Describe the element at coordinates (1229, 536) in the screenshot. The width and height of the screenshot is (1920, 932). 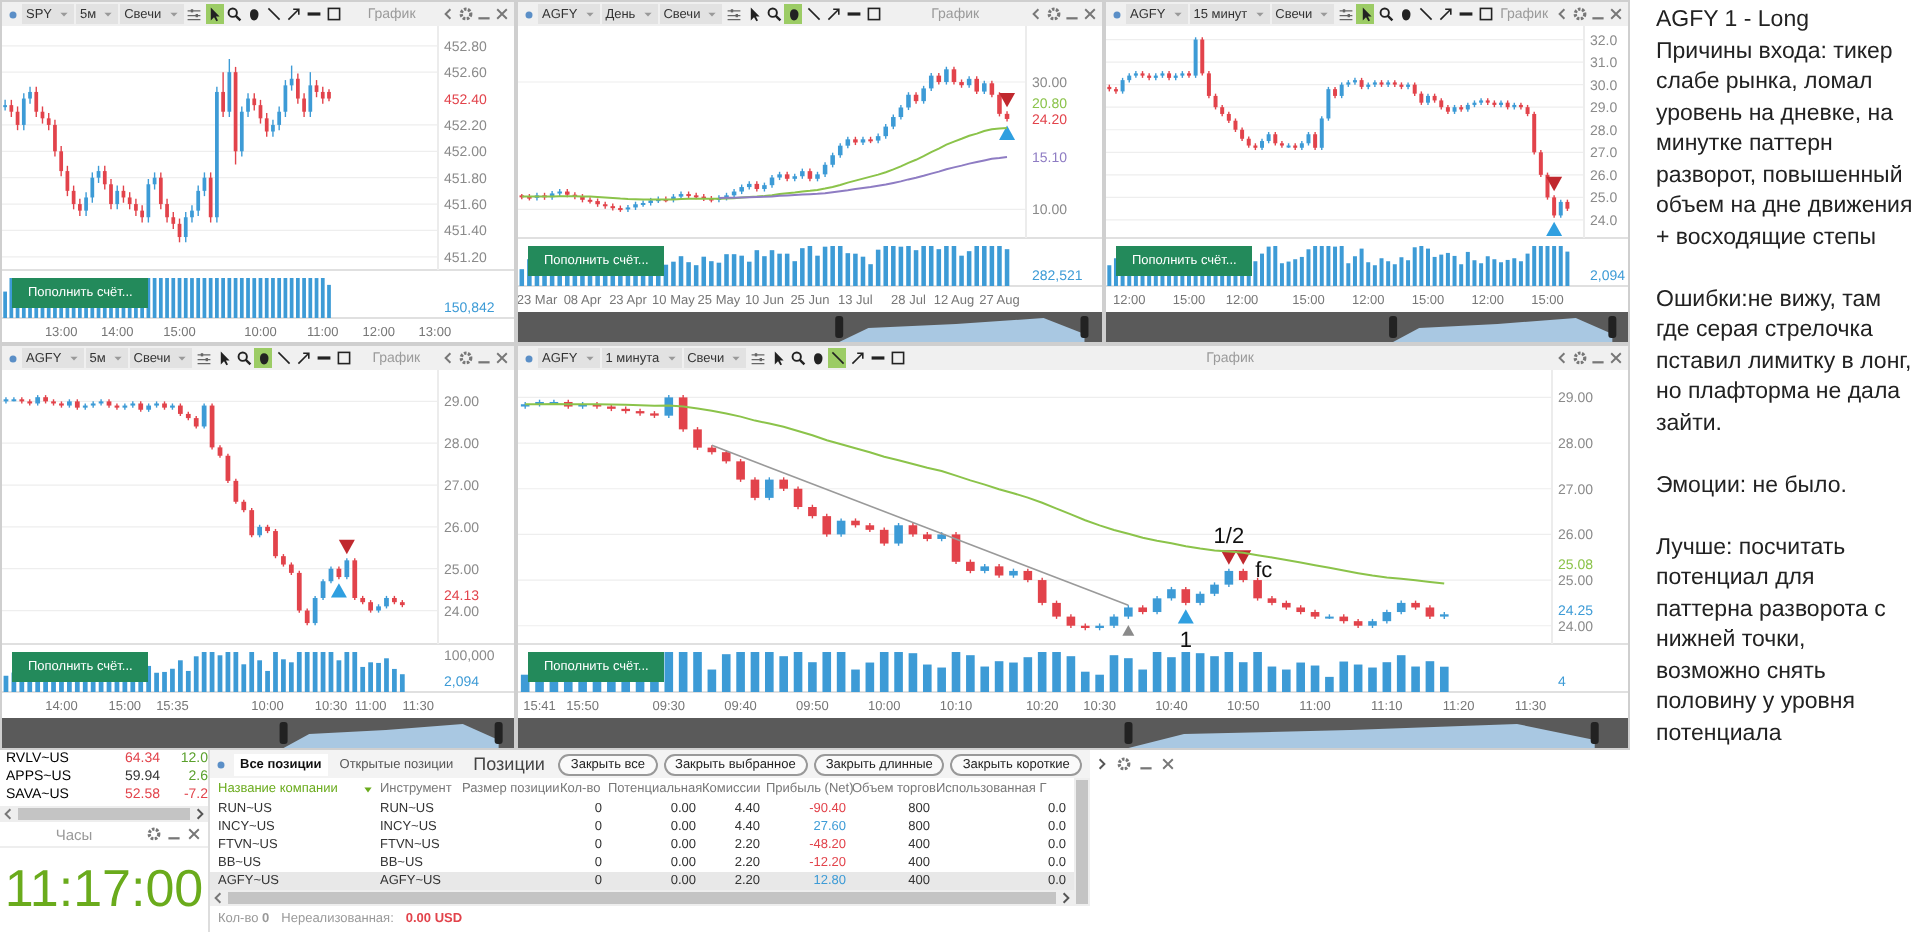
I see `annotation-label: 1/2` at that location.